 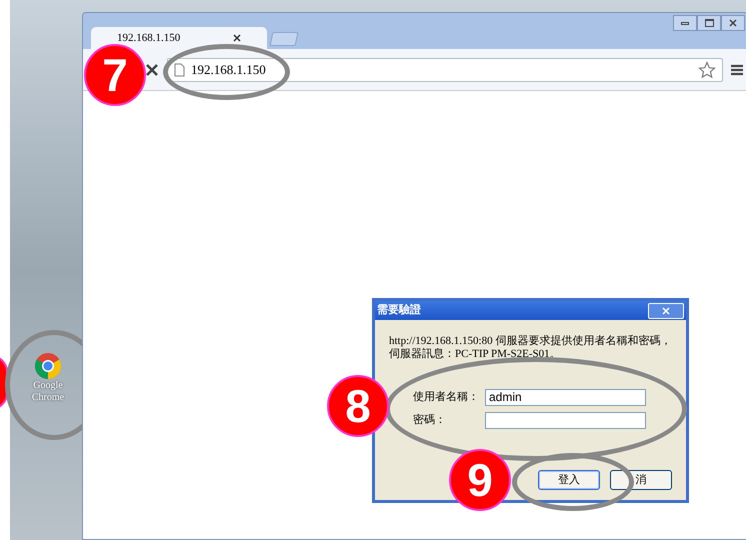 What do you see at coordinates (569, 480) in the screenshot?
I see `dialog-button: 登入` at bounding box center [569, 480].